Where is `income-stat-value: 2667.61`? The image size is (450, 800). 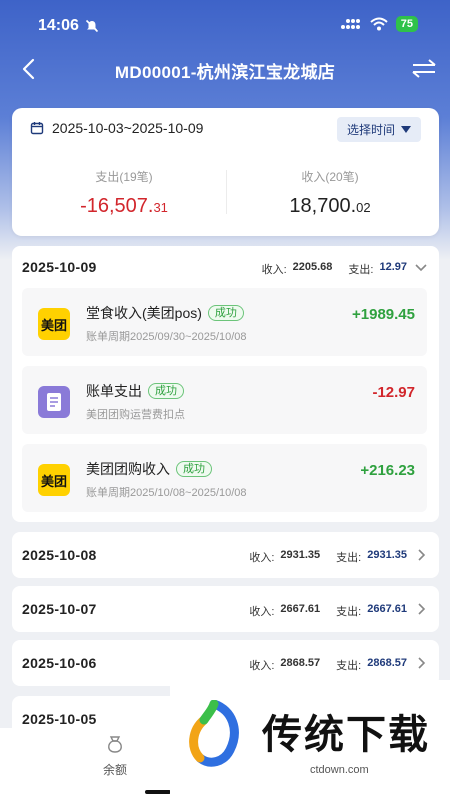
income-stat-value: 2667.61 is located at coordinates (300, 609).